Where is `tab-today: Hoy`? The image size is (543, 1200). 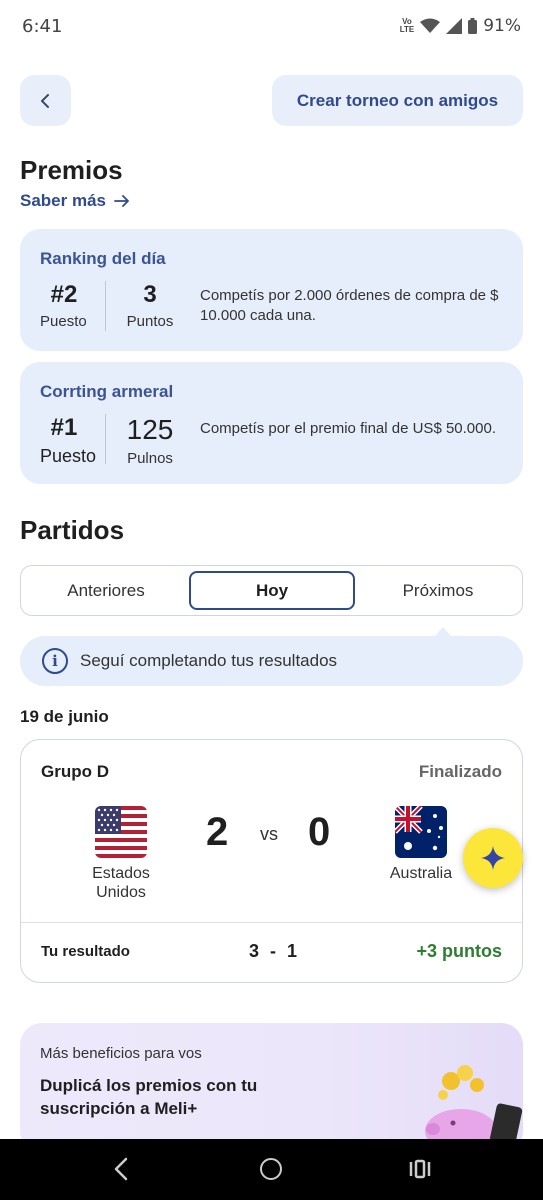 tab-today: Hoy is located at coordinates (272, 590).